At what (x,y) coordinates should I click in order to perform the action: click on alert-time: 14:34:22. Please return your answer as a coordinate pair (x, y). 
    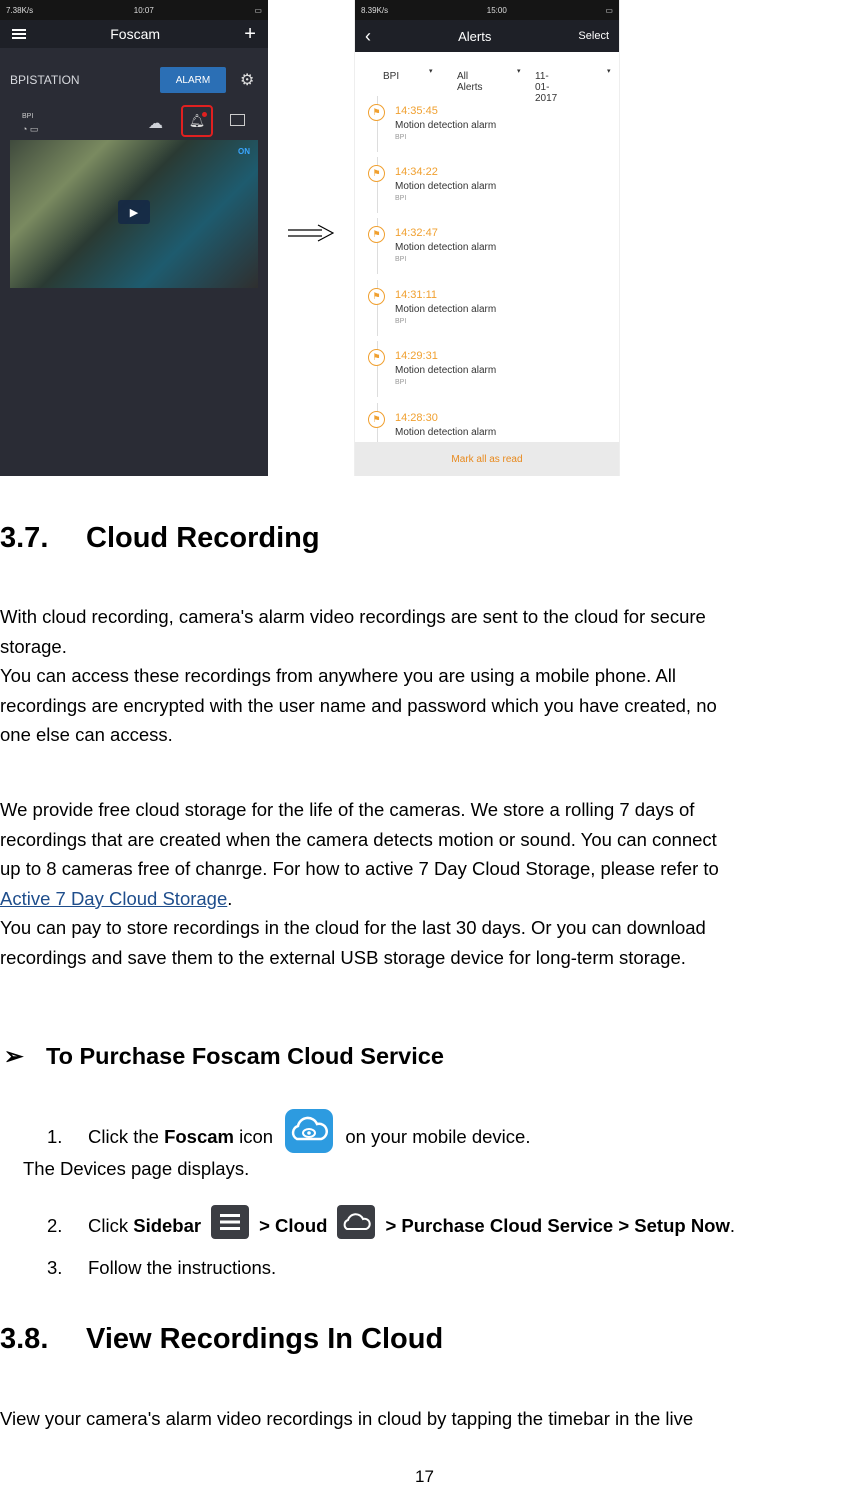
    Looking at the image, I should click on (416, 172).